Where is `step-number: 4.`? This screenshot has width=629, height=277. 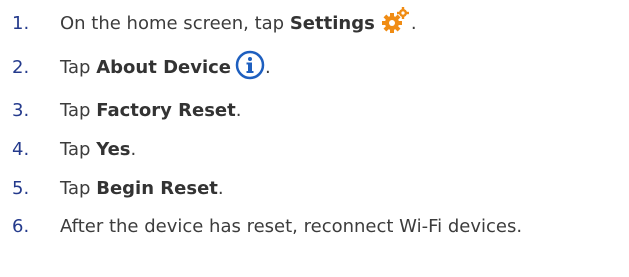
step-number: 4. is located at coordinates (21, 149).